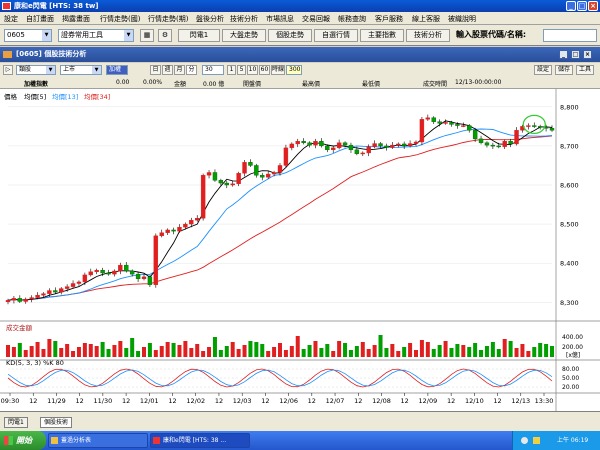  What do you see at coordinates (96, 35) in the screenshot?
I see `tool-select: 證券常用工具 ▼` at bounding box center [96, 35].